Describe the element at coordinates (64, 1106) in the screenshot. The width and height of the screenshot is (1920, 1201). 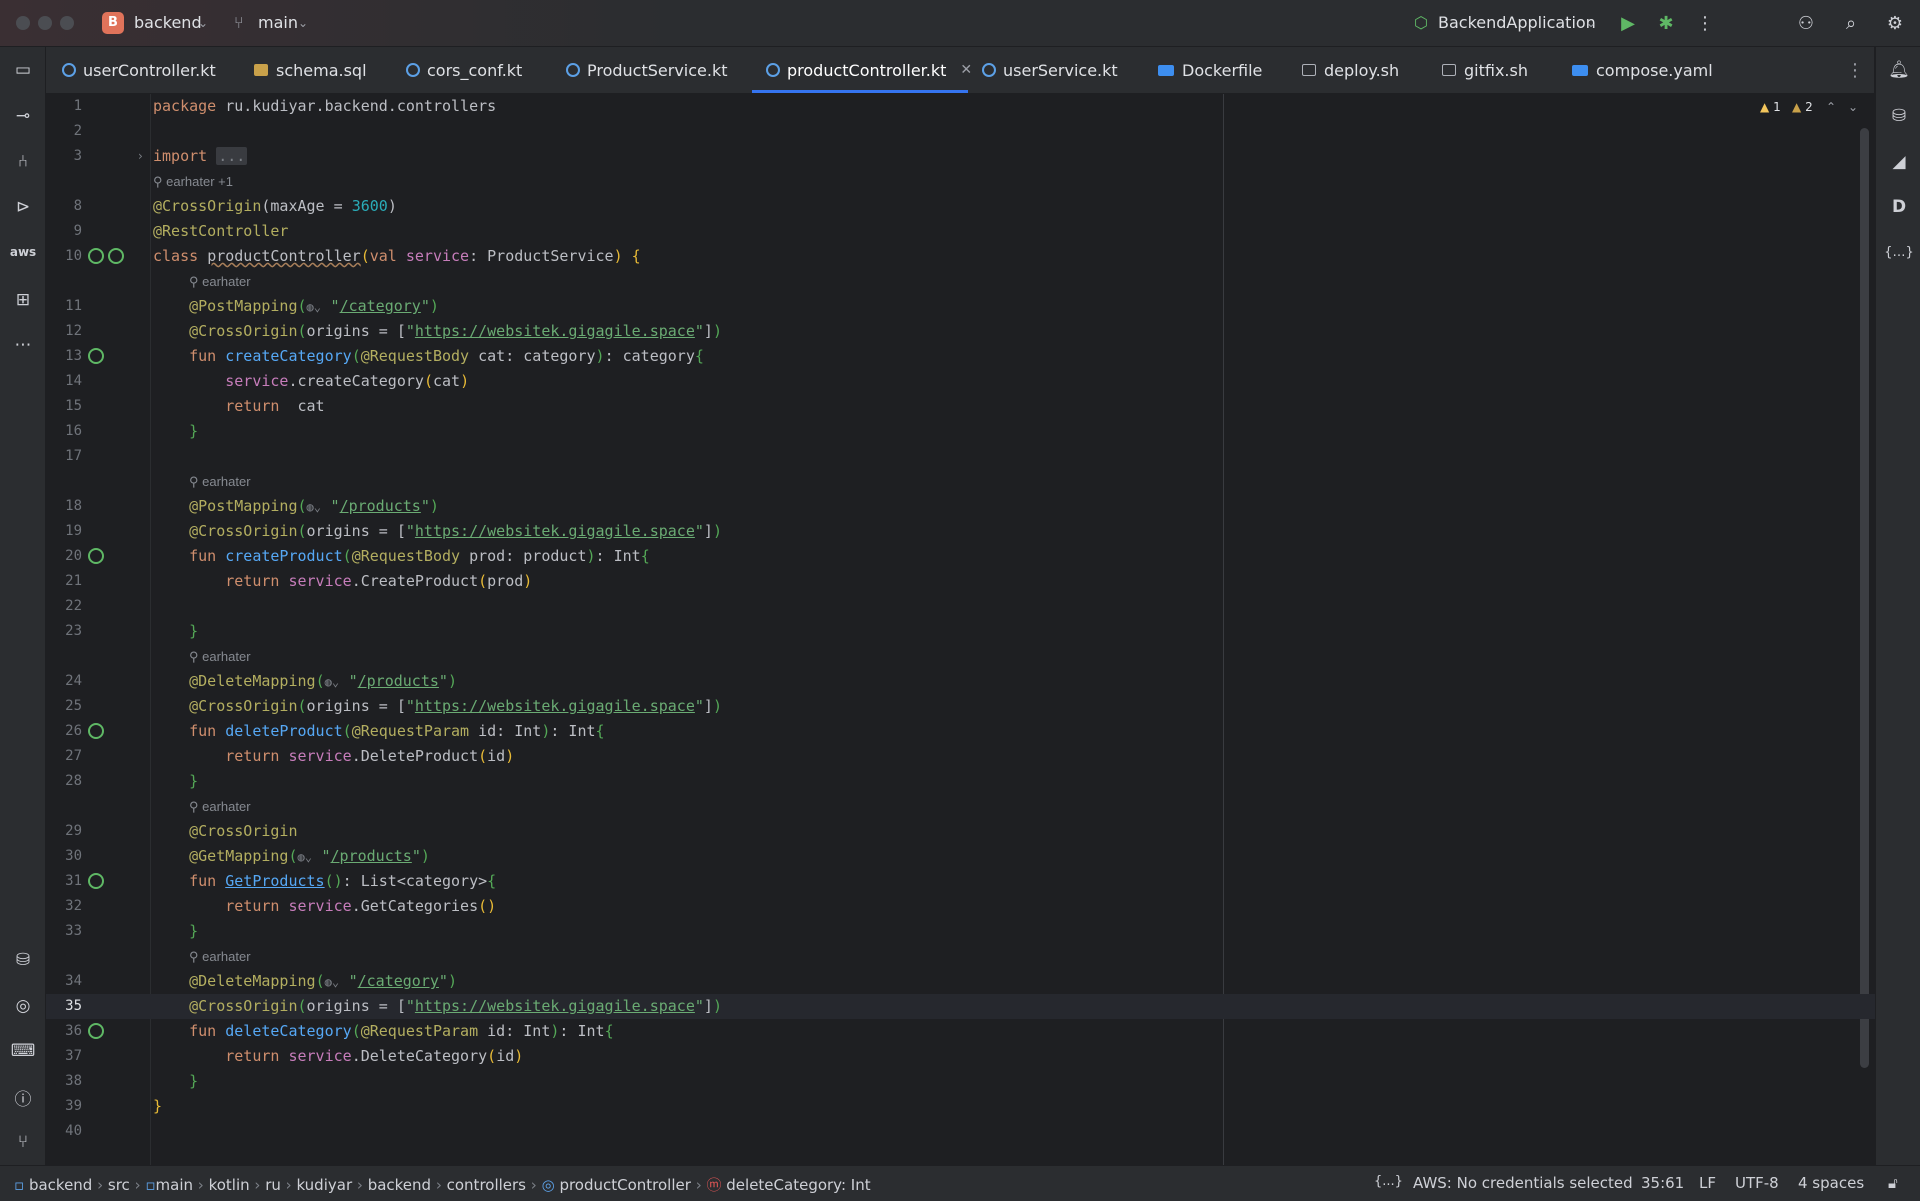
I see `line-number: 39` at that location.